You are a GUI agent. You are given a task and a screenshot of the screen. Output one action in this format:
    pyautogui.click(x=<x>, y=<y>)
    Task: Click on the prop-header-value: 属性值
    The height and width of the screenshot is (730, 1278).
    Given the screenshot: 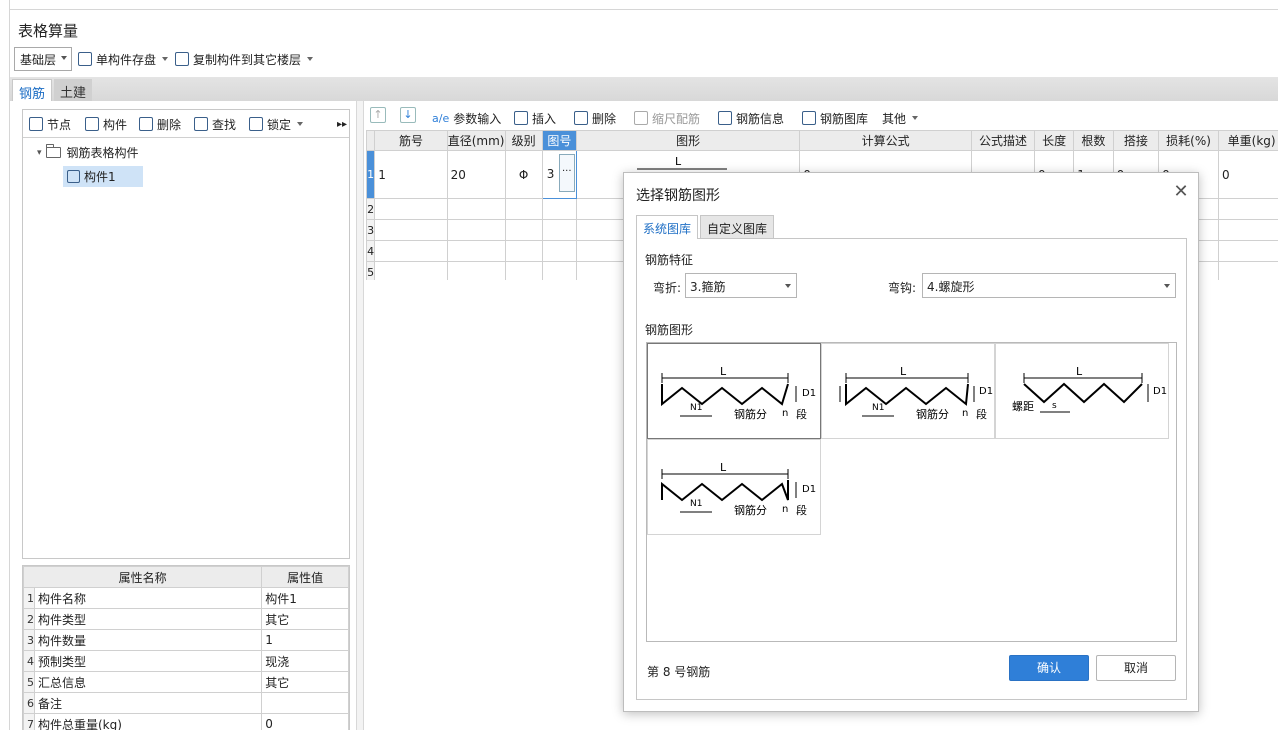 What is the action you would take?
    pyautogui.click(x=305, y=577)
    